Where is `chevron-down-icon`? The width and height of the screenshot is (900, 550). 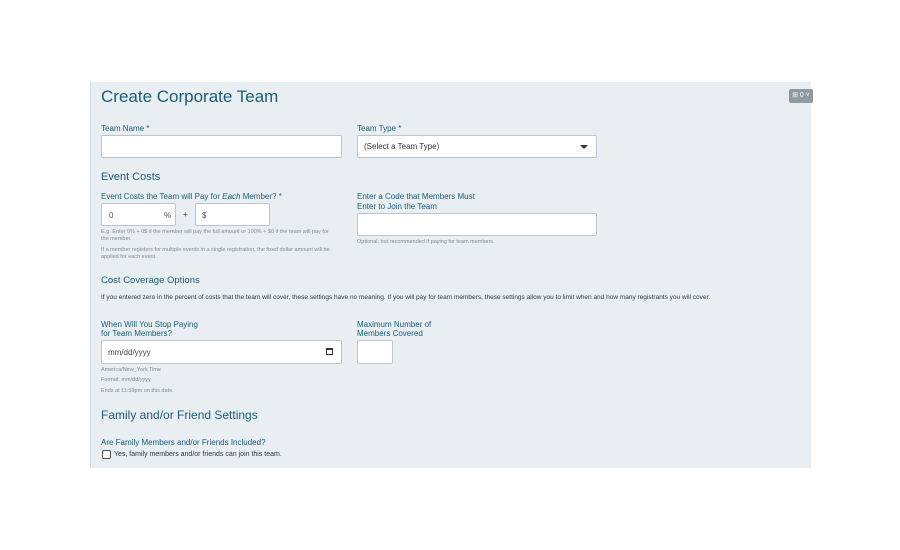
chevron-down-icon is located at coordinates (584, 147).